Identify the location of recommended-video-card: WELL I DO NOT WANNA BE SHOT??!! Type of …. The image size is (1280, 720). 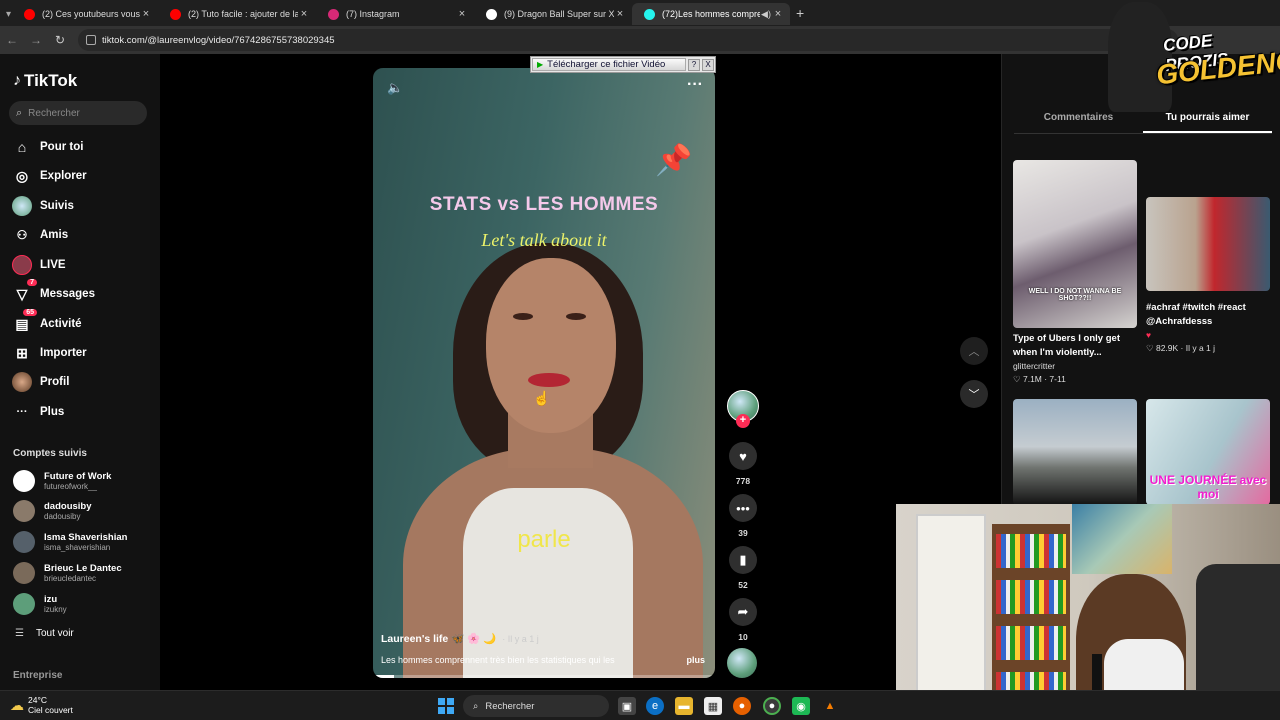
(1075, 272).